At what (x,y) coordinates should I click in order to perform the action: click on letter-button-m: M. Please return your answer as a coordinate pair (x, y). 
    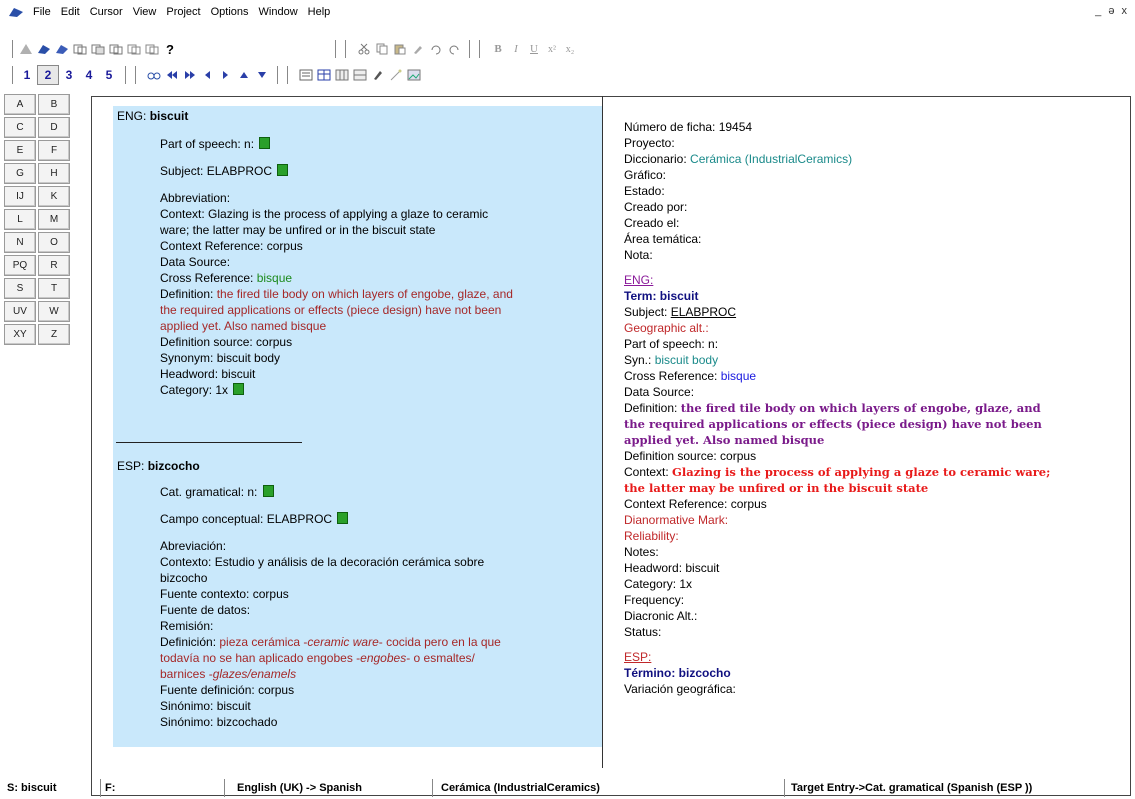
    Looking at the image, I should click on (54, 219).